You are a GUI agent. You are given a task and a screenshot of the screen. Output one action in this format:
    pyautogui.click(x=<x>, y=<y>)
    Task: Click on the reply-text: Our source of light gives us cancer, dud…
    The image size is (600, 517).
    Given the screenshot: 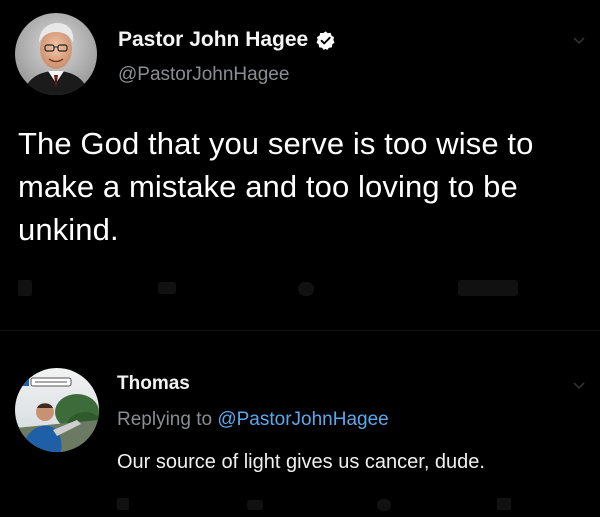 What is the action you would take?
    pyautogui.click(x=301, y=462)
    